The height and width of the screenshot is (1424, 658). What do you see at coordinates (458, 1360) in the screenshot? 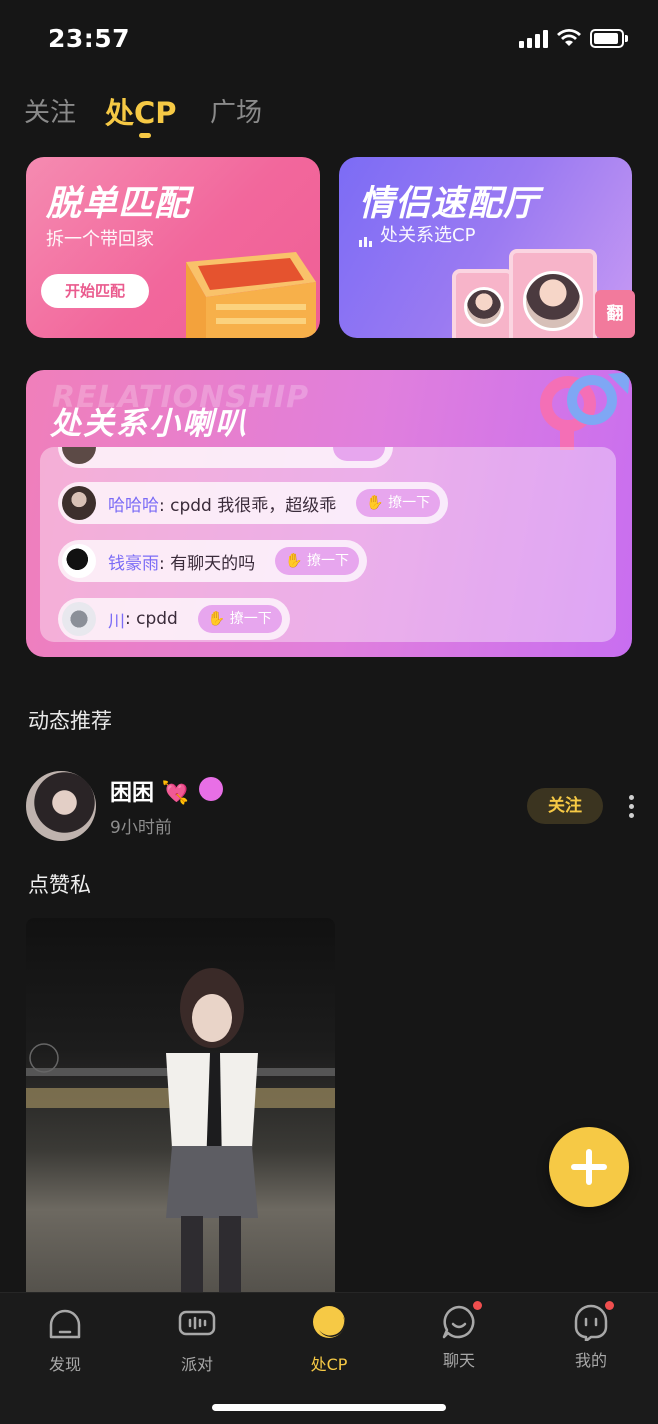
I see `nav-label: 聊天` at bounding box center [458, 1360].